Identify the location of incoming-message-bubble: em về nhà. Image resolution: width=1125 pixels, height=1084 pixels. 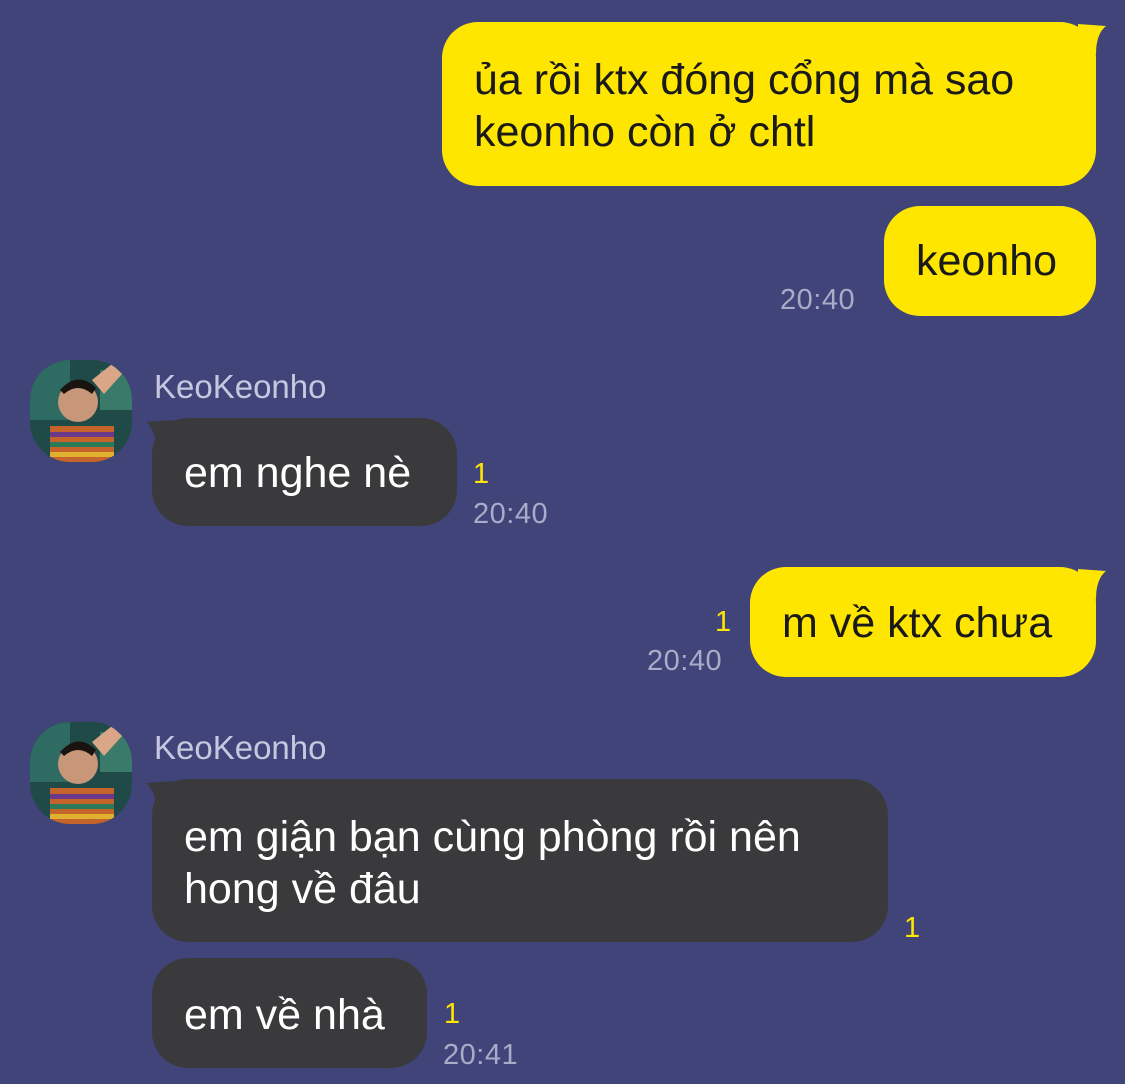
(289, 1013).